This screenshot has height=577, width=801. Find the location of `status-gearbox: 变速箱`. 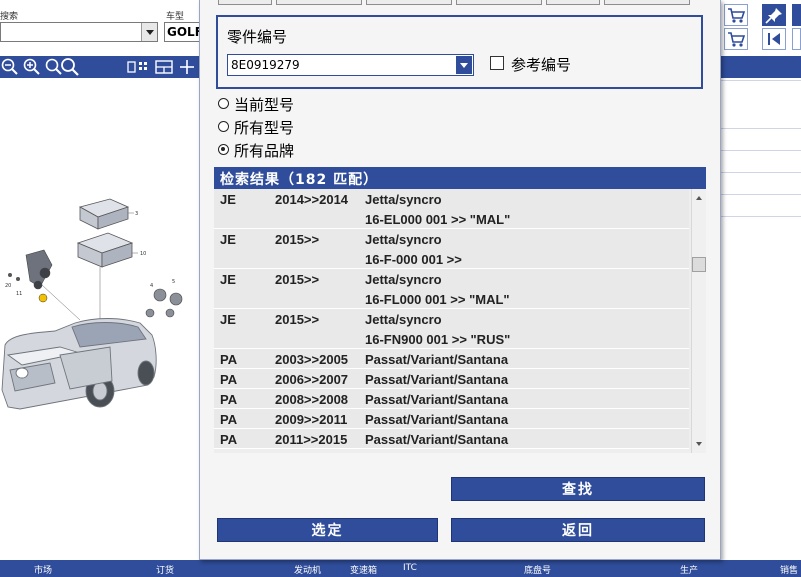

status-gearbox: 变速箱 is located at coordinates (363, 569).